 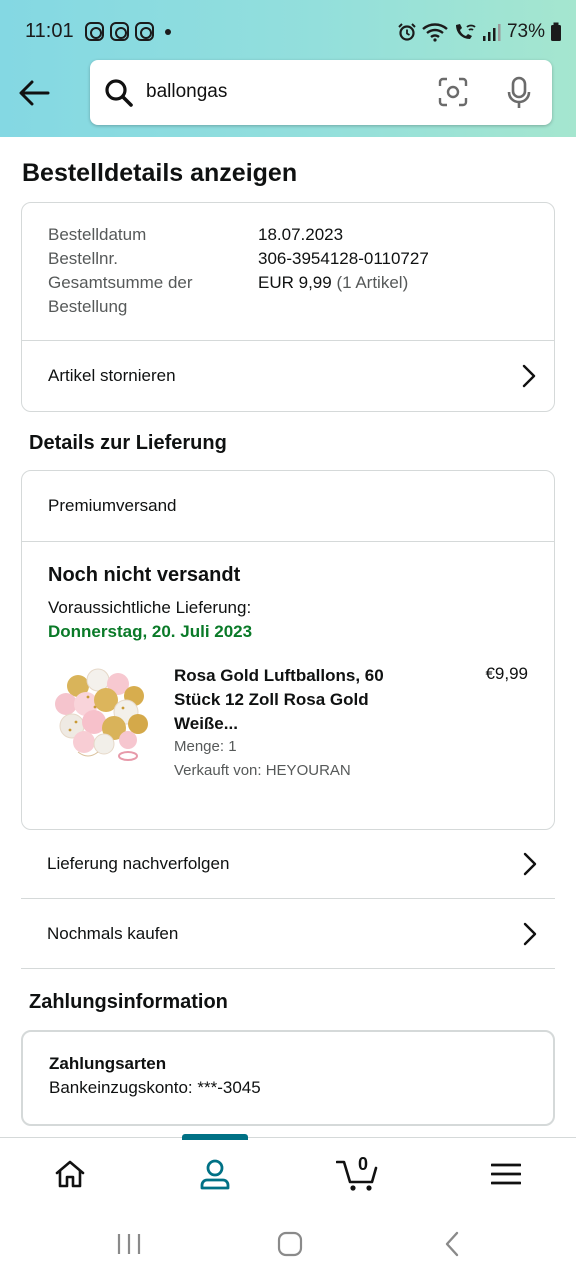 What do you see at coordinates (343, 258) in the screenshot?
I see `order-number-value: 306-3954128-0110727` at bounding box center [343, 258].